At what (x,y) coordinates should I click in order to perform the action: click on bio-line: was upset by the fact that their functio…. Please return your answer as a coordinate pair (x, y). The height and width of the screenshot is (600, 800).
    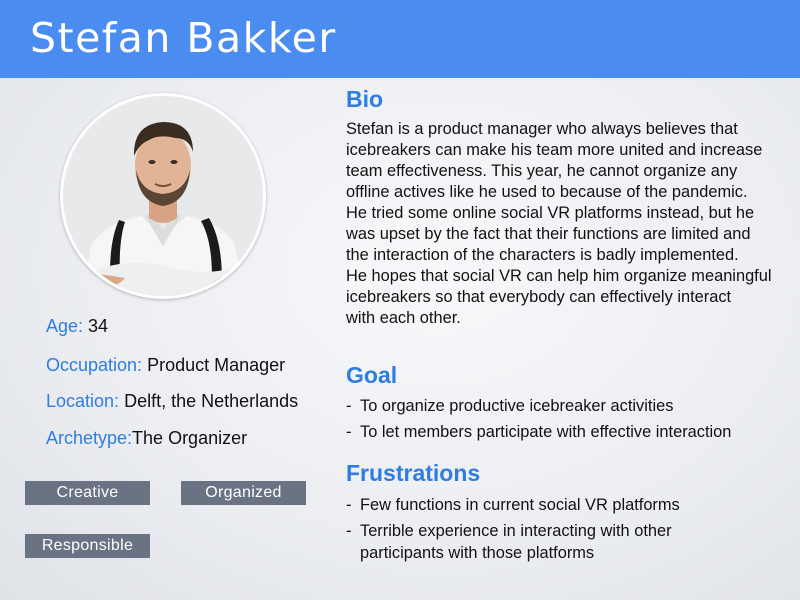
    Looking at the image, I should click on (548, 234).